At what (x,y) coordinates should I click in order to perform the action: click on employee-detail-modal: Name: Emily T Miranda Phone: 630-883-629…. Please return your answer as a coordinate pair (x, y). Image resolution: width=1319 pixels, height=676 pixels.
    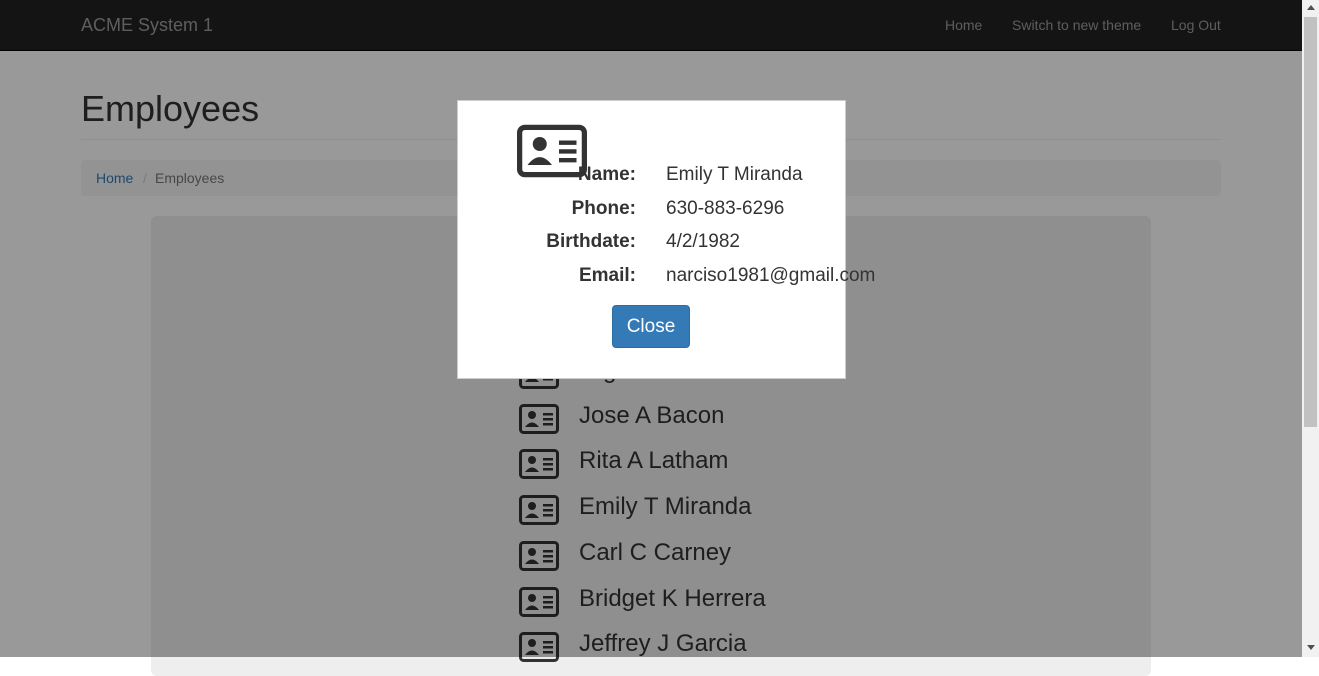
    Looking at the image, I should click on (666, 239).